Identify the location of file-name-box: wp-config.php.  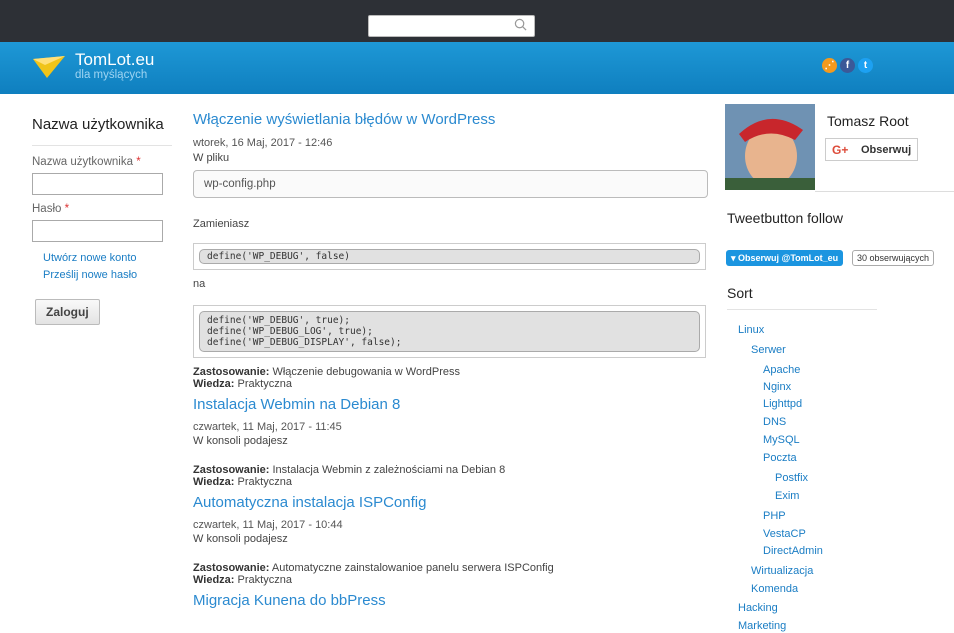
(450, 184).